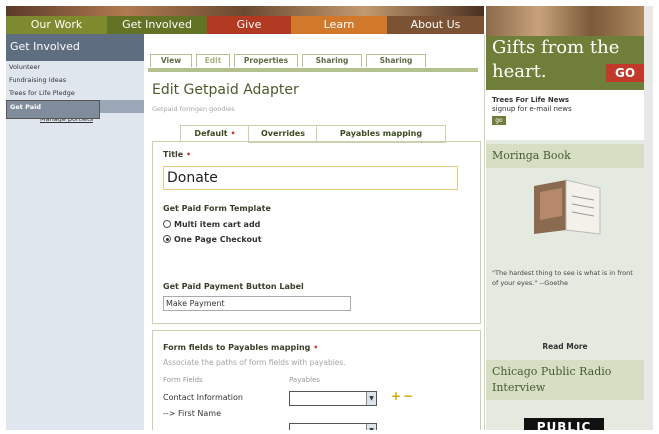  What do you see at coordinates (564, 424) in the screenshot?
I see `public-radio-logo: PUBLIC` at bounding box center [564, 424].